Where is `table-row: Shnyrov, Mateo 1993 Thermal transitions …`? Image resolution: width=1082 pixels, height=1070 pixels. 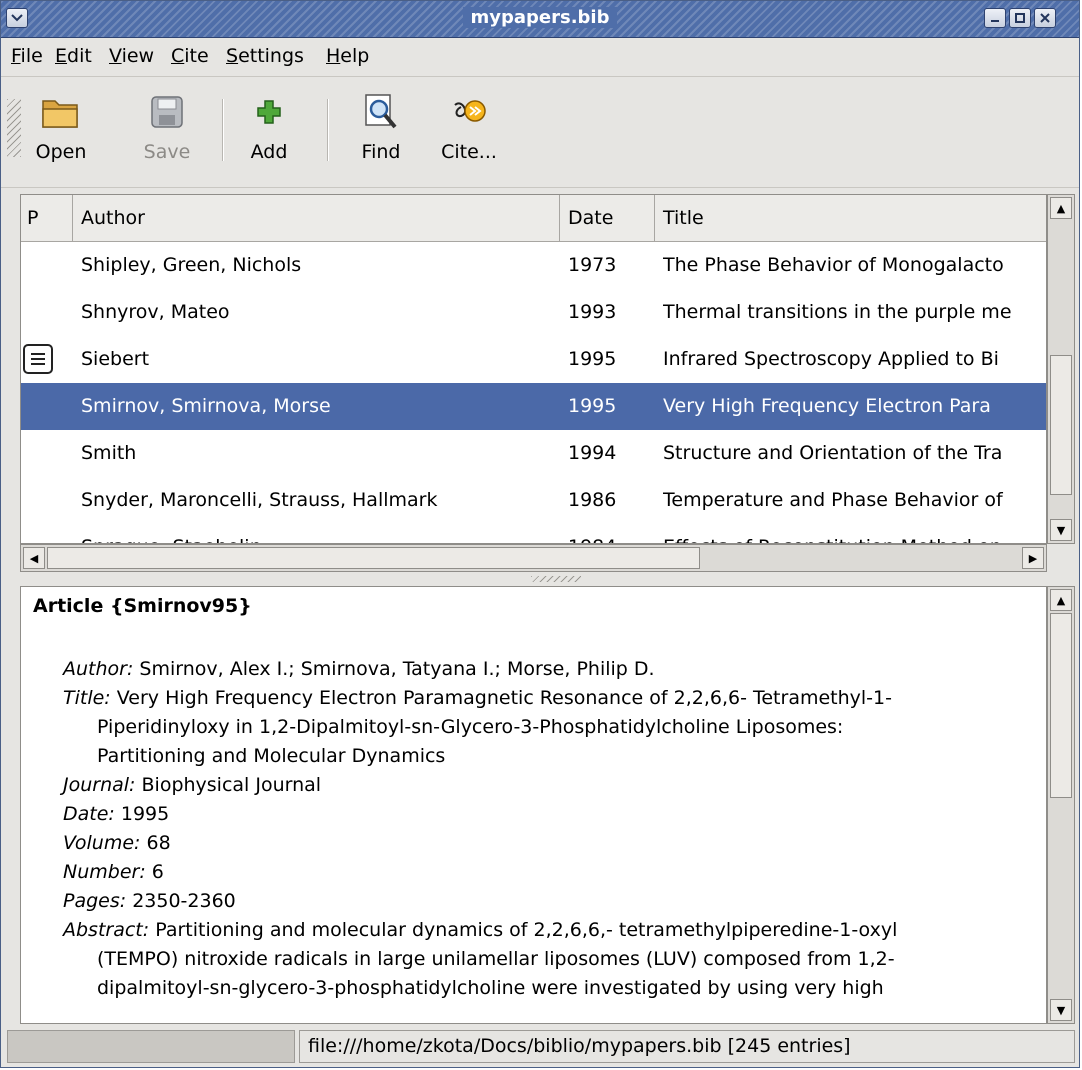
table-row: Shnyrov, Mateo 1993 Thermal transitions … is located at coordinates (533, 312).